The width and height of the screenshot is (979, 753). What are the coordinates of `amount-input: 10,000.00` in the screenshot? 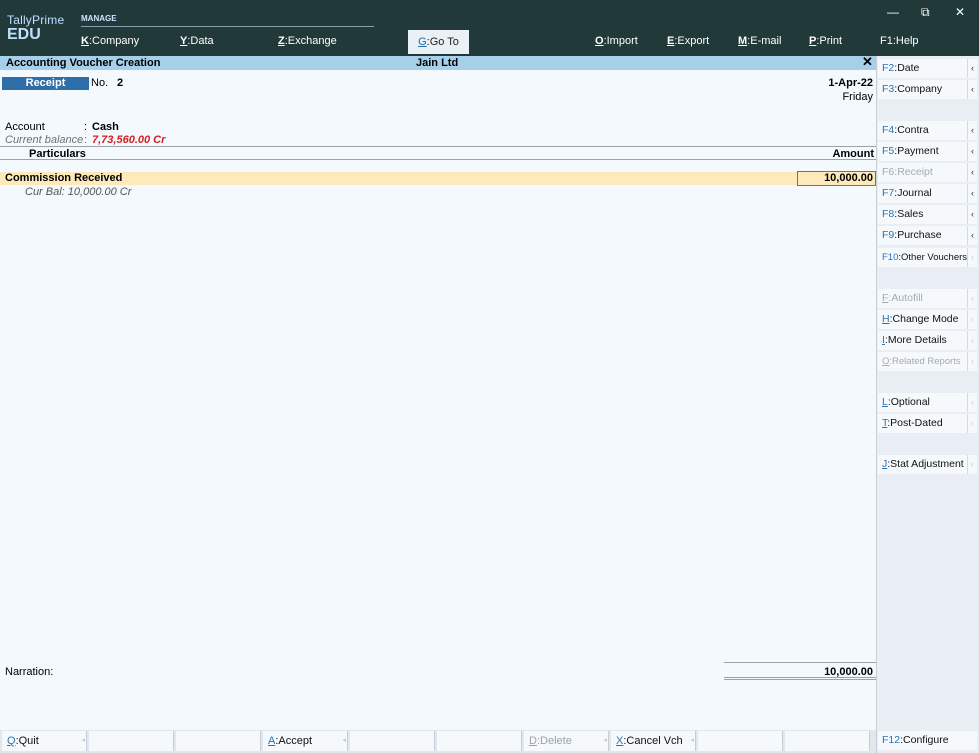 It's located at (836, 178).